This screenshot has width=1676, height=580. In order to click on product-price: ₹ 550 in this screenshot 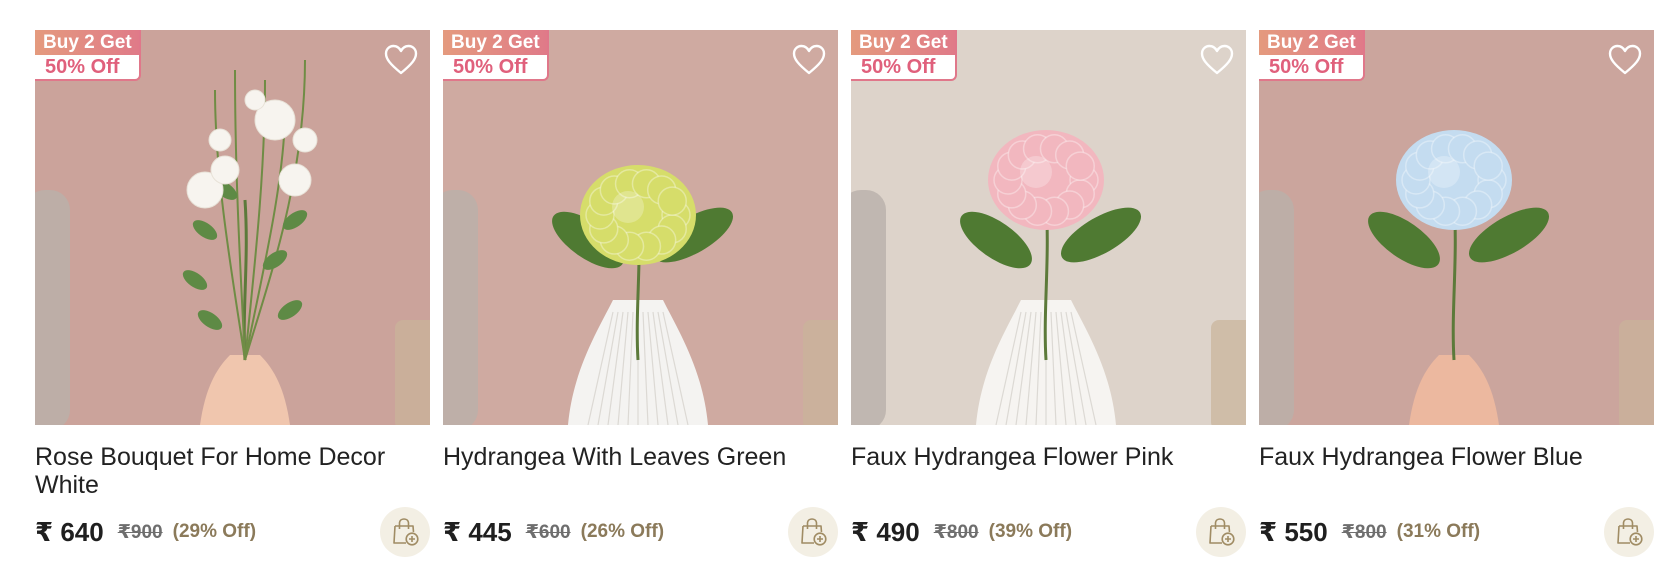, I will do `click(1293, 531)`.